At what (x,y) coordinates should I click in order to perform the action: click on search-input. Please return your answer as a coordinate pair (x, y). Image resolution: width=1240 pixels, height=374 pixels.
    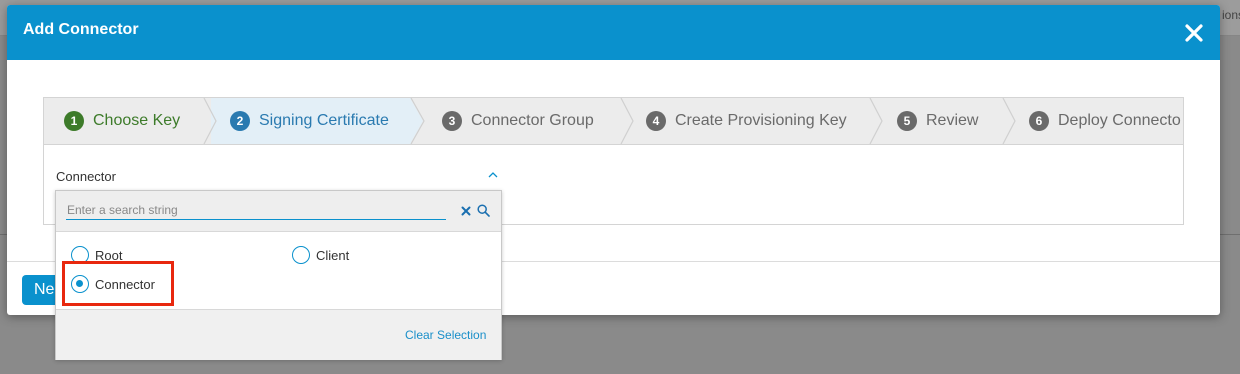
    Looking at the image, I should click on (256, 210).